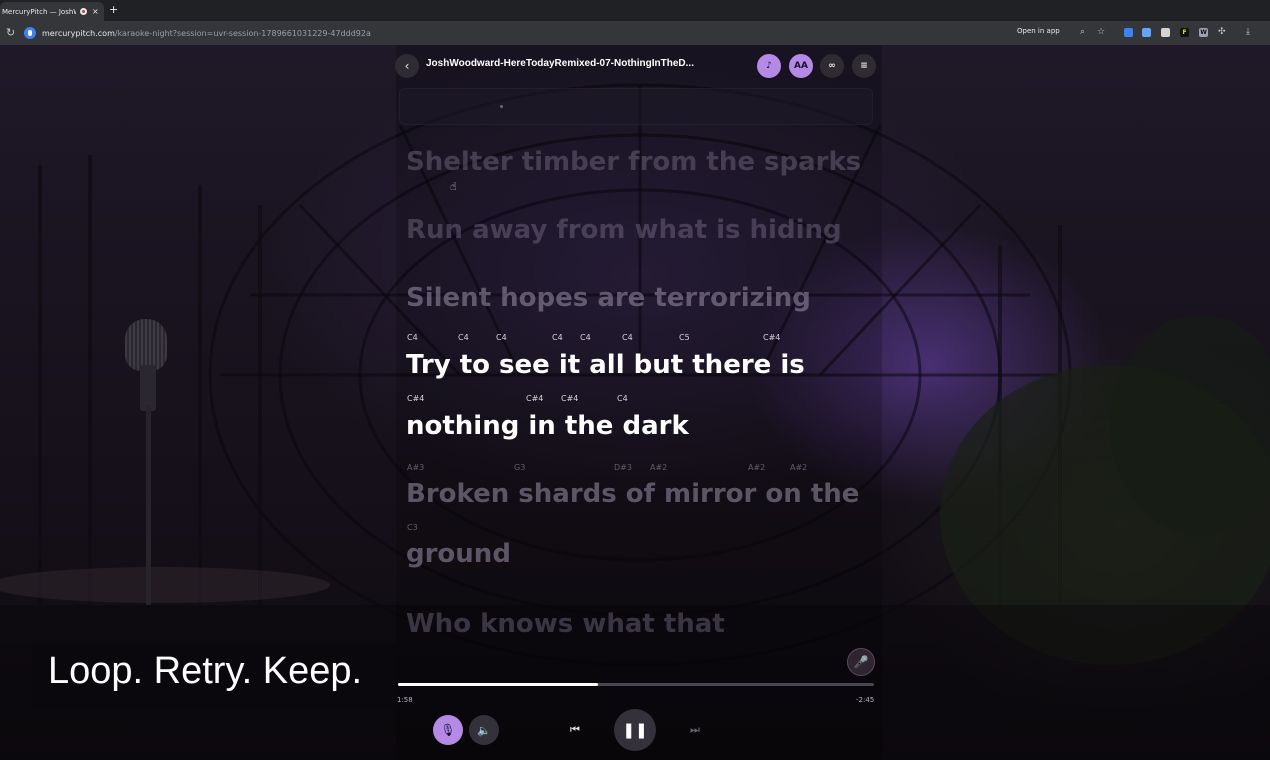 This screenshot has height=760, width=1270. I want to click on extensions-puzzle-icon: ✣, so click(1222, 32).